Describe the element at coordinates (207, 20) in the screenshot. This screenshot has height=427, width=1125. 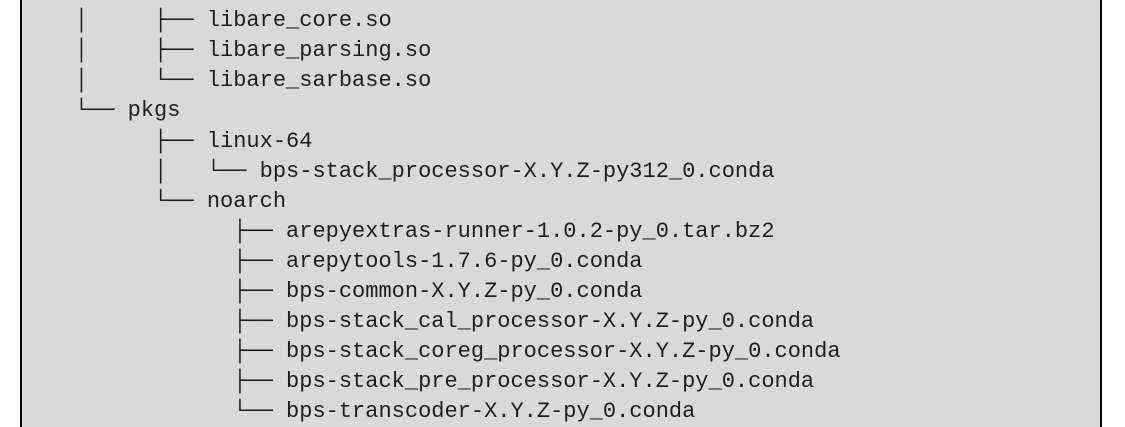
I see `tree-line-libare-core: │ ├── libare_core.so` at that location.